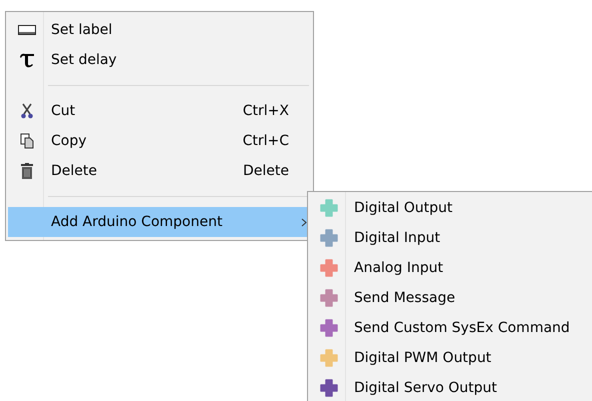 The height and width of the screenshot is (401, 592). What do you see at coordinates (396, 268) in the screenshot?
I see `menu-item: Analog Input` at bounding box center [396, 268].